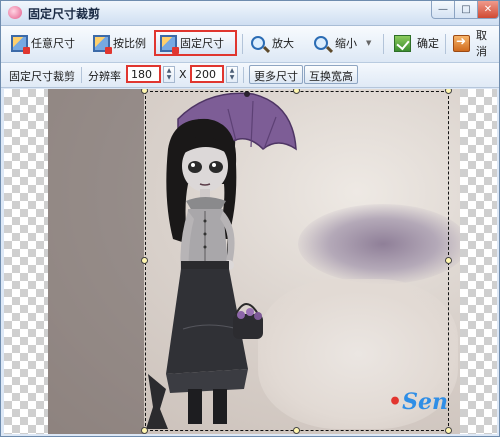 The image size is (500, 437). I want to click on free-size-label: 任意尺寸, so click(53, 43).